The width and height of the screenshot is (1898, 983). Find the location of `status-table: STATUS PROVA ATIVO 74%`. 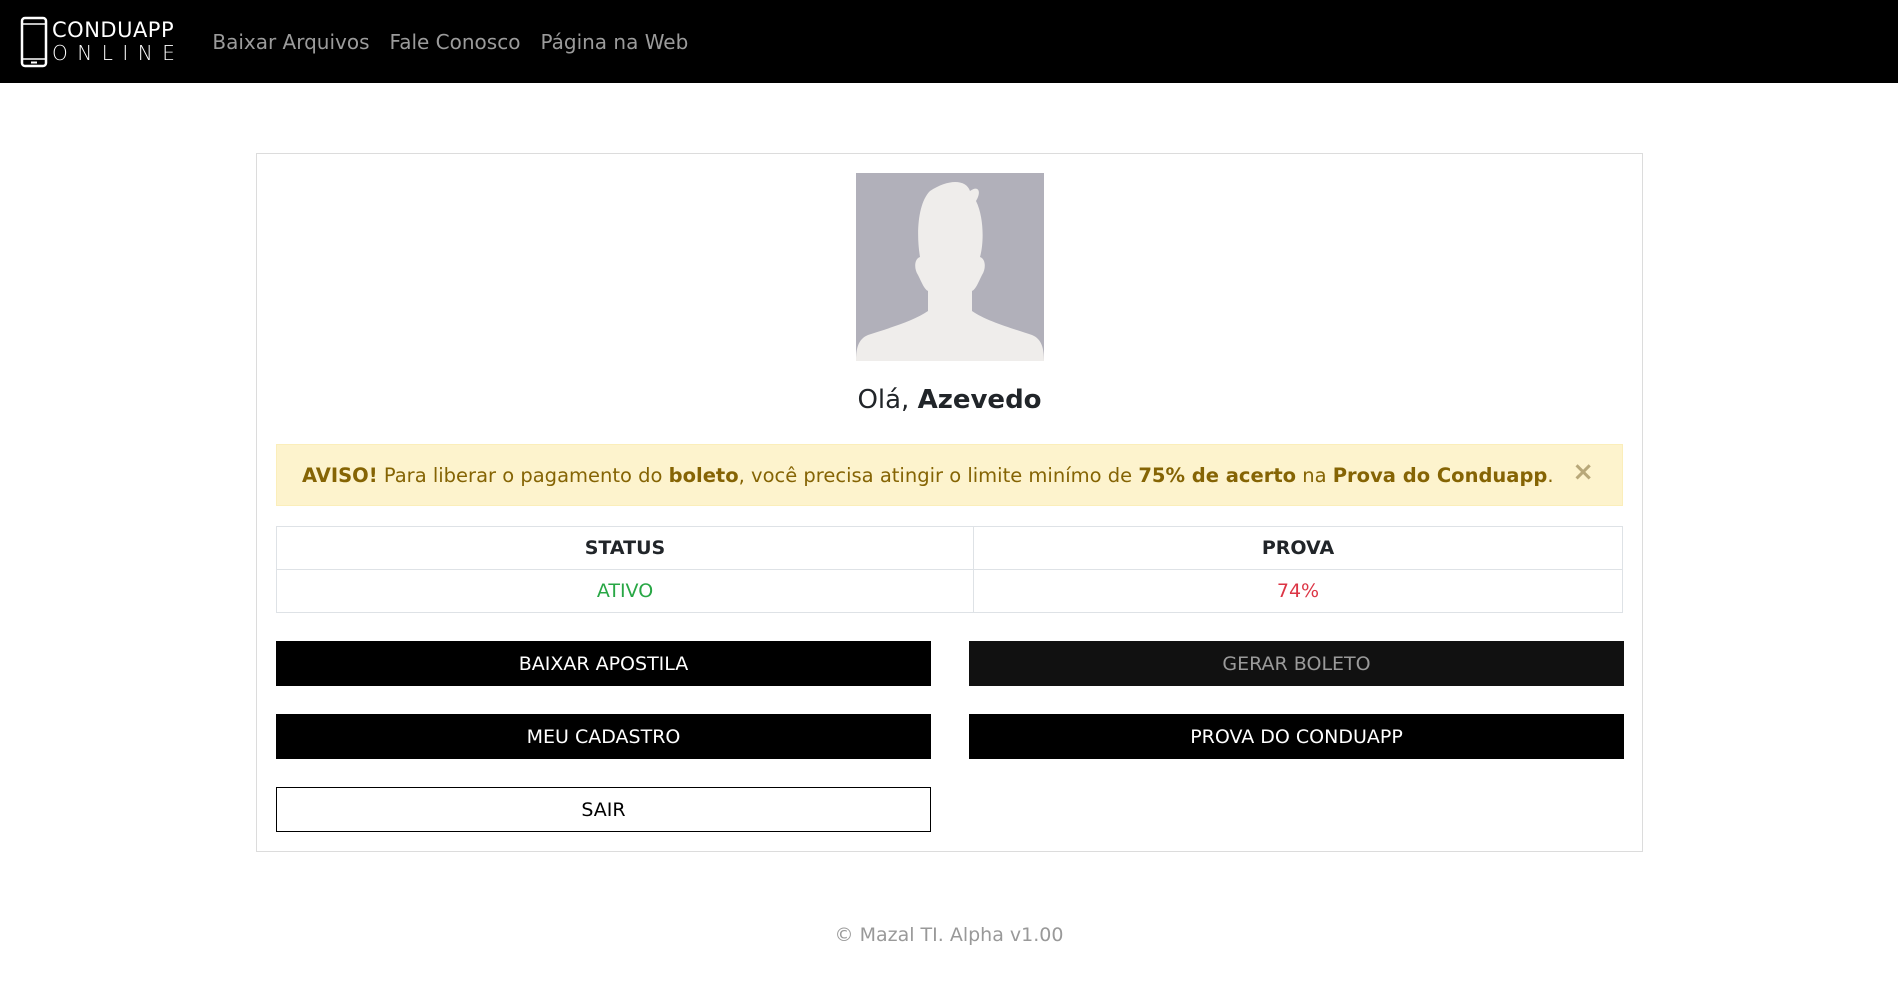

status-table: STATUS PROVA ATIVO 74% is located at coordinates (949, 569).